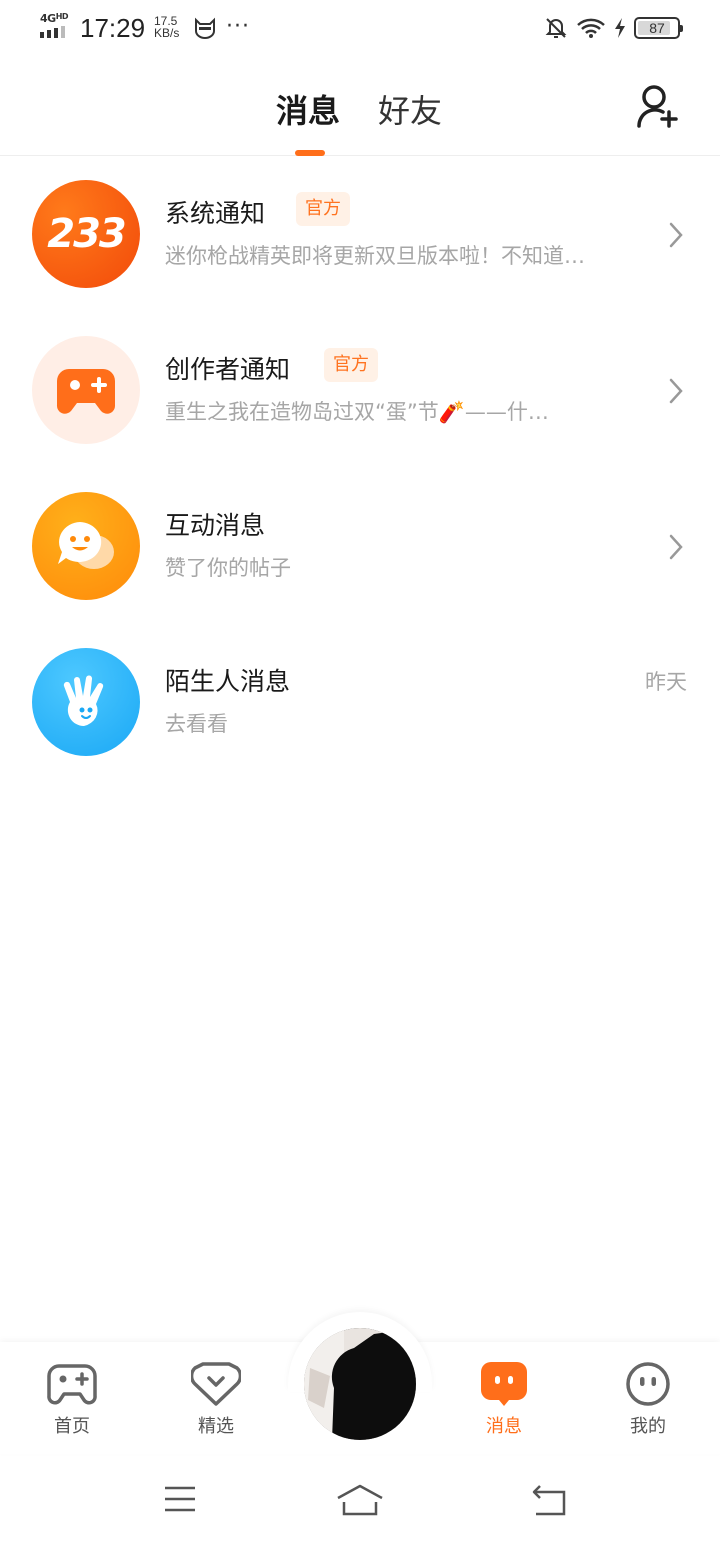 This screenshot has width=720, height=1544. I want to click on message-preview: 去看看, so click(196, 724).